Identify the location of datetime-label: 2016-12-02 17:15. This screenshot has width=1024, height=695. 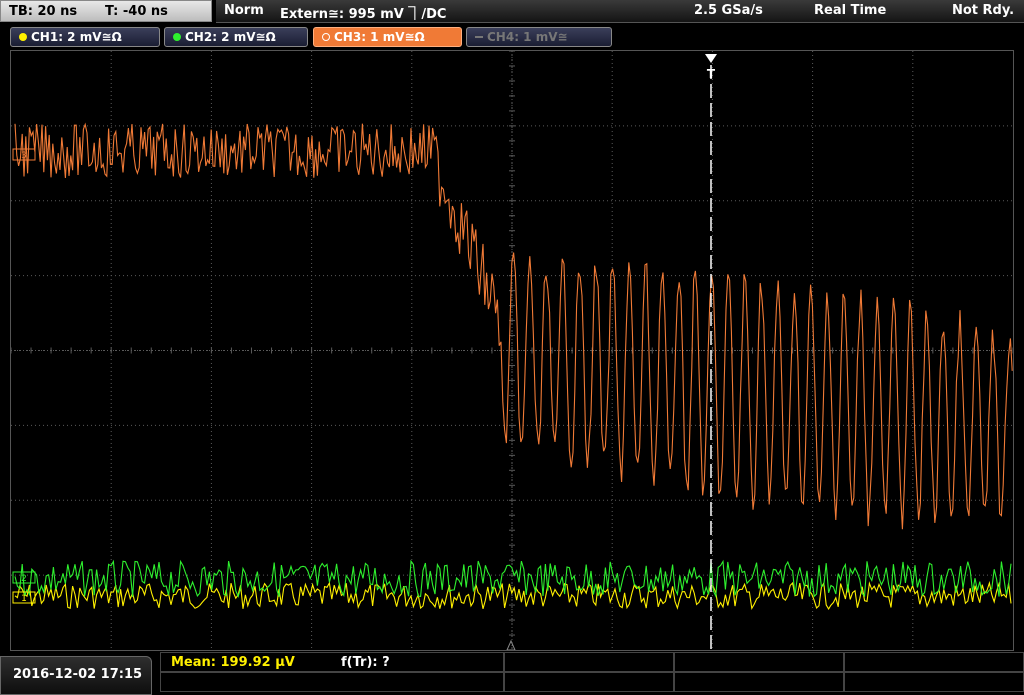
(78, 674).